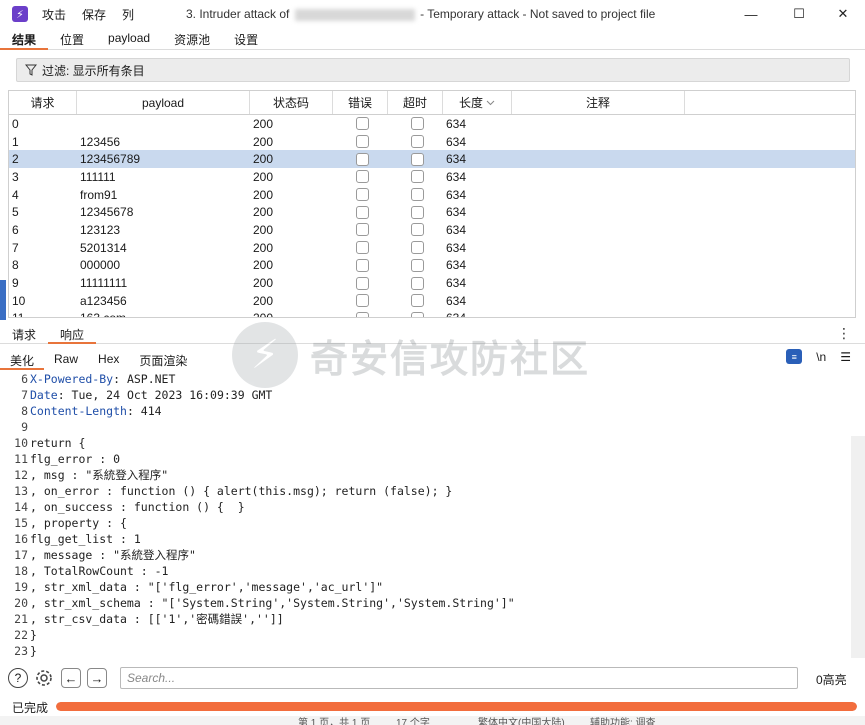 The height and width of the screenshot is (725, 865). I want to click on previous-button: ←, so click(71, 678).